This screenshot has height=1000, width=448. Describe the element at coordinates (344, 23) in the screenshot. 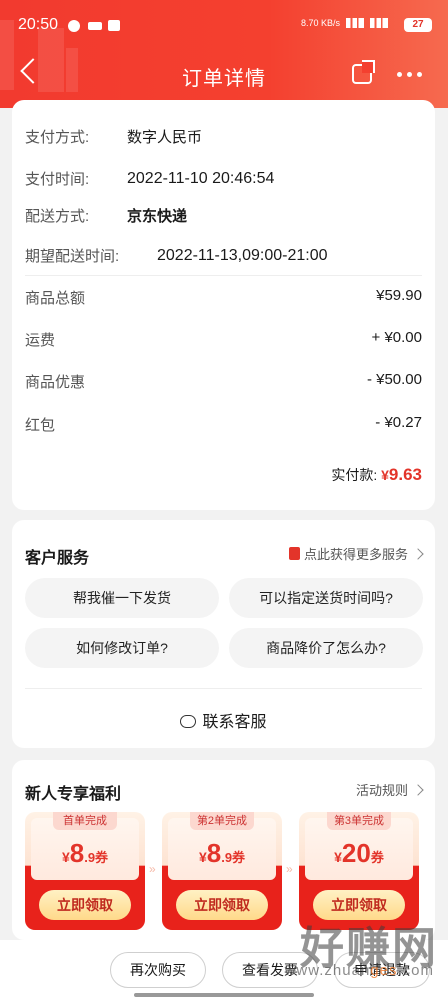

I see `status-indicators: 8.70 KB/s` at that location.